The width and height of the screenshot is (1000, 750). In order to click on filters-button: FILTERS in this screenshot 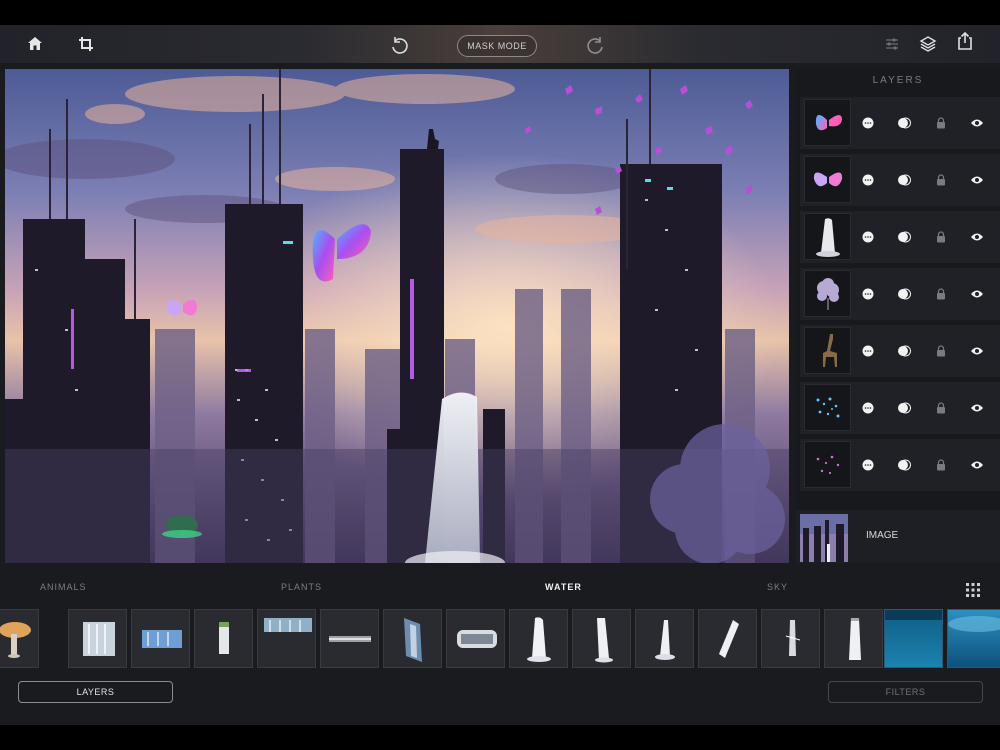, I will do `click(905, 692)`.